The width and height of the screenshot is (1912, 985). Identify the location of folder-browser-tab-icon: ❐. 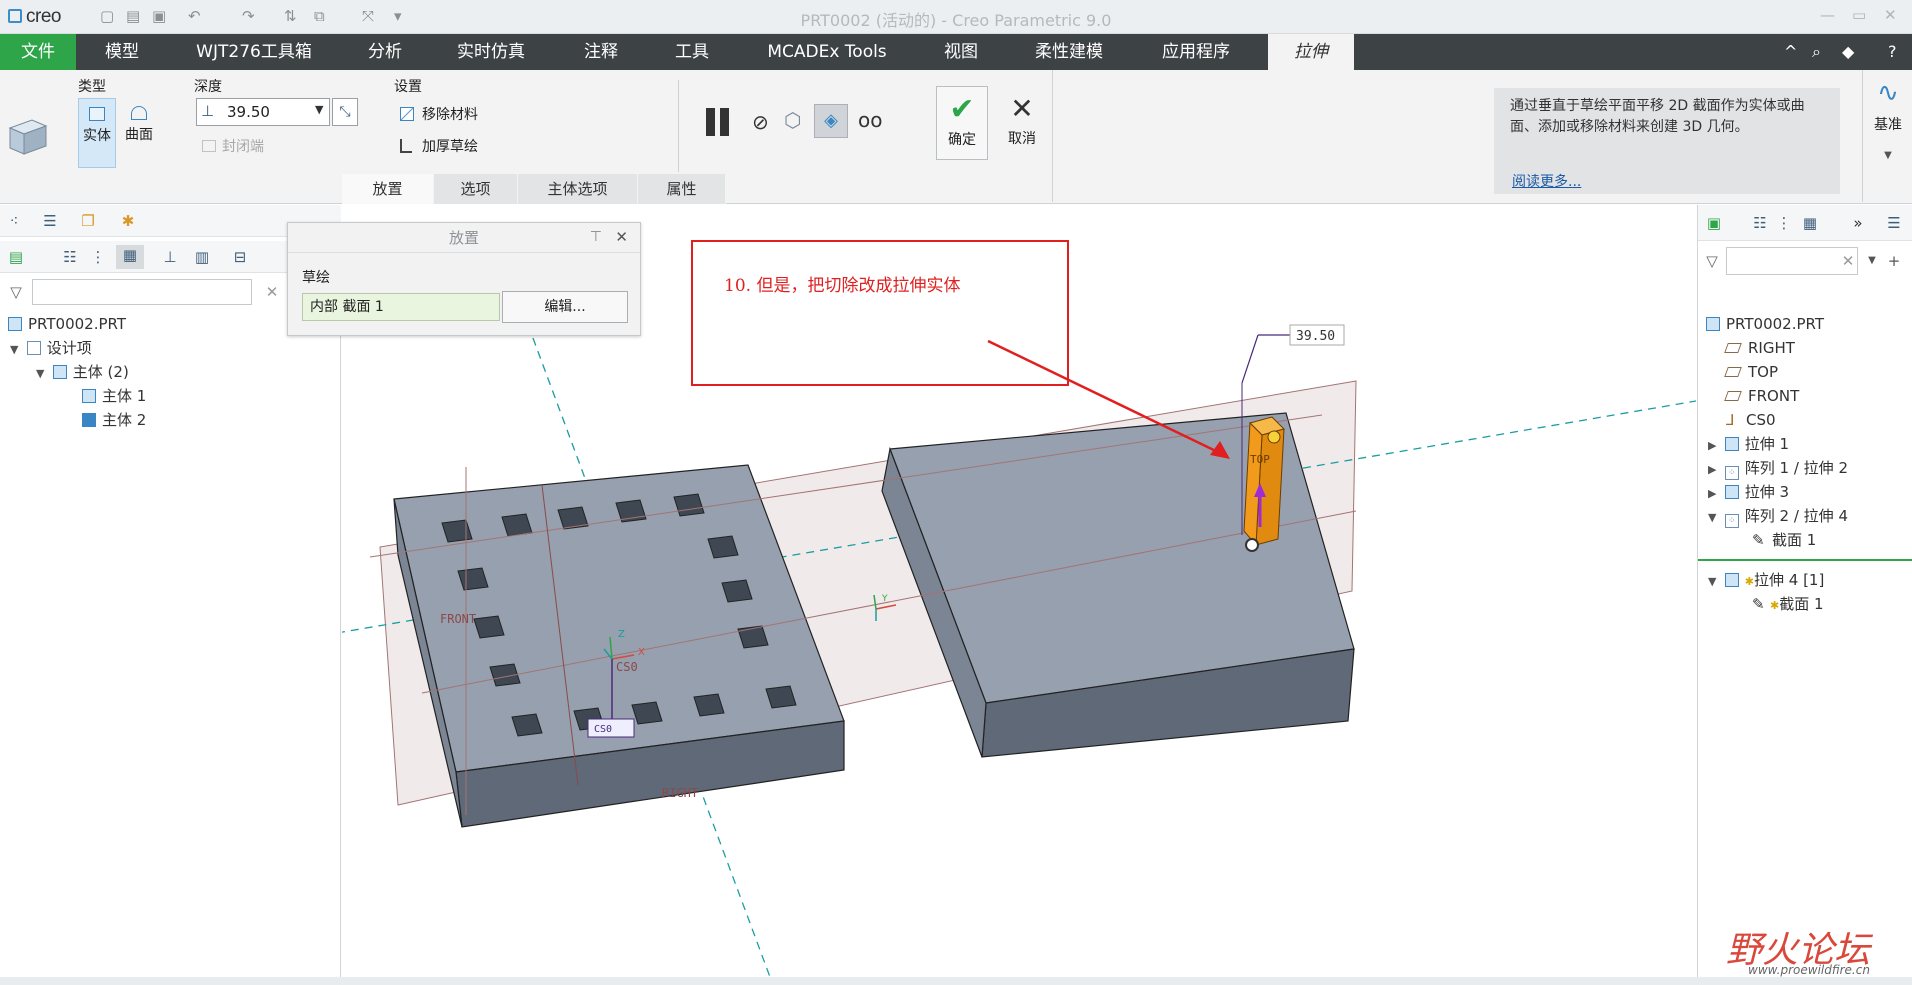
(88, 221).